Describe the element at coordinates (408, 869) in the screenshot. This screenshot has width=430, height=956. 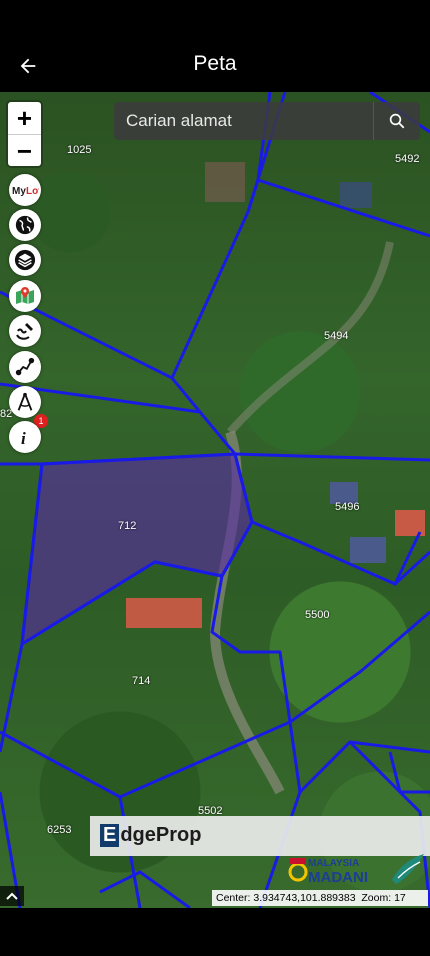
I see `ptm-logo` at that location.